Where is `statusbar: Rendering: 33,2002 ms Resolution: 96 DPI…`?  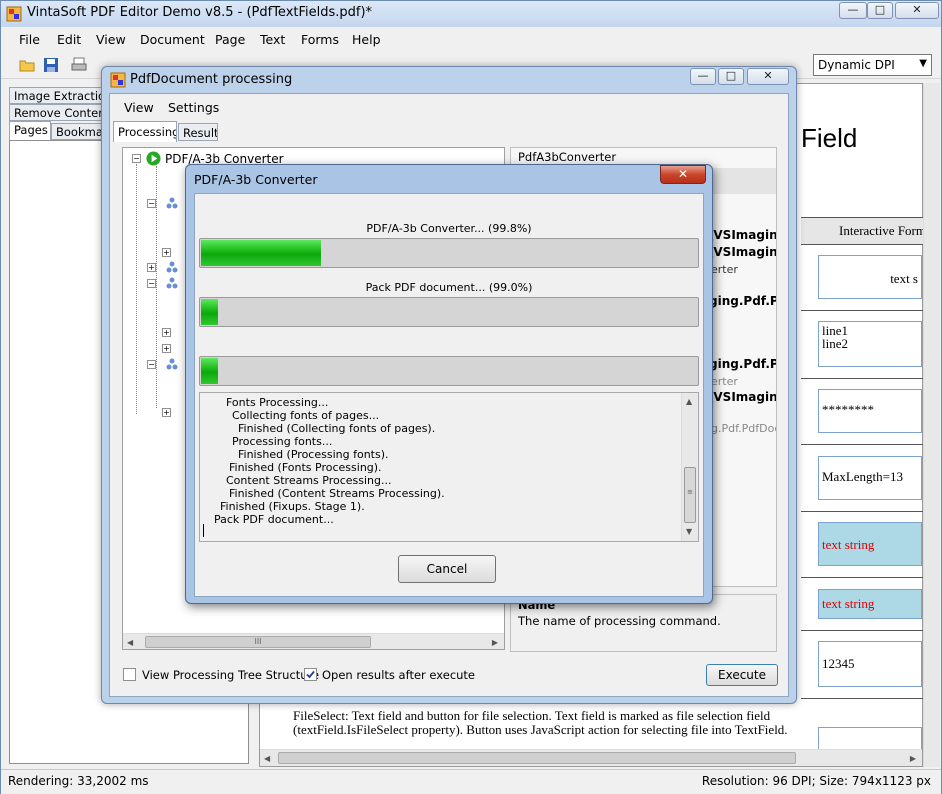
statusbar: Rendering: 33,2002 ms Resolution: 96 DPI… is located at coordinates (471, 781).